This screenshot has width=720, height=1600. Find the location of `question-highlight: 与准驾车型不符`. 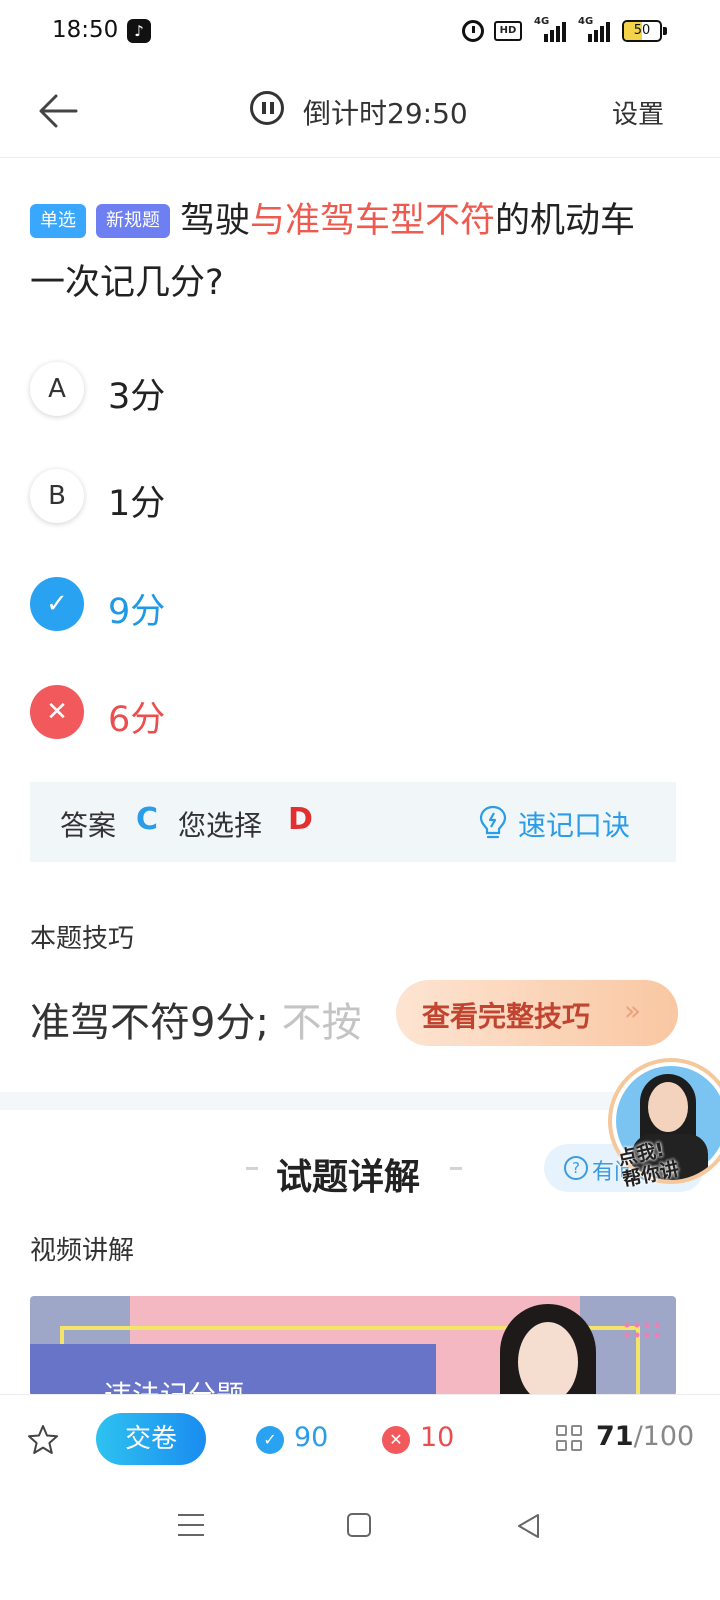

question-highlight: 与准驾车型不符 is located at coordinates (373, 221).